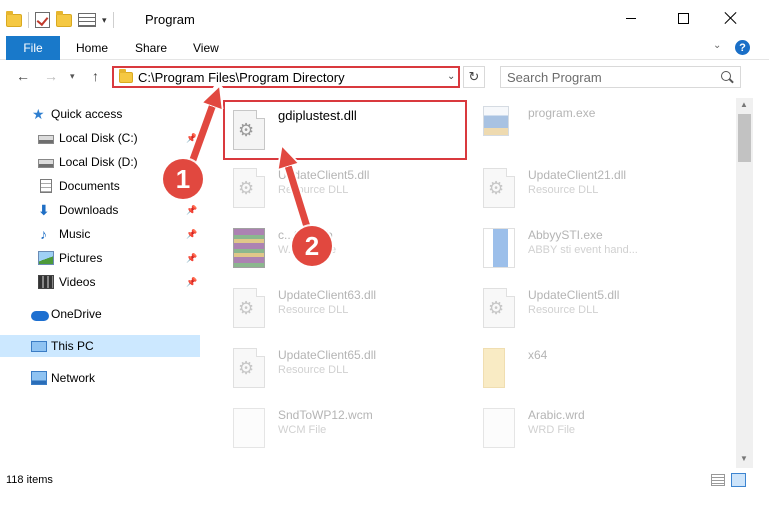 Image resolution: width=769 pixels, height=510 pixels. I want to click on file-name: UpdateClient63.dll, so click(327, 295).